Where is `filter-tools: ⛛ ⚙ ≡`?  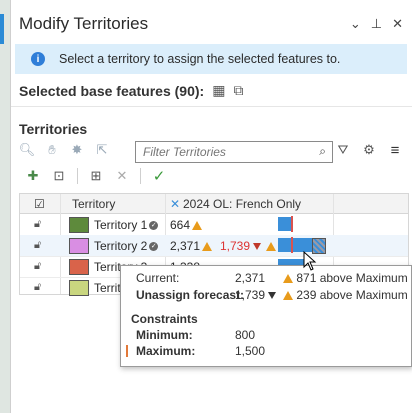
filter-tools: ⛛ ⚙ ≡ is located at coordinates (369, 150).